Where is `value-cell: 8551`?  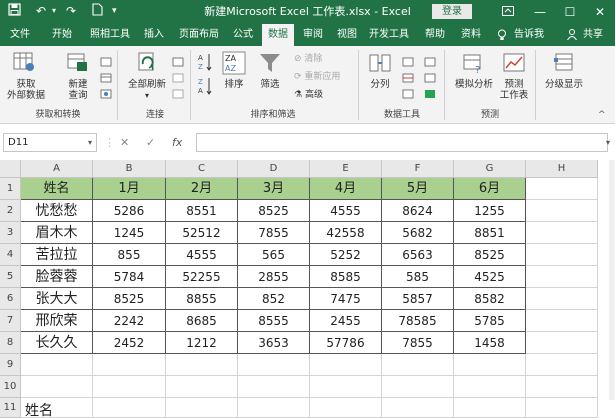 value-cell: 8551 is located at coordinates (202, 211).